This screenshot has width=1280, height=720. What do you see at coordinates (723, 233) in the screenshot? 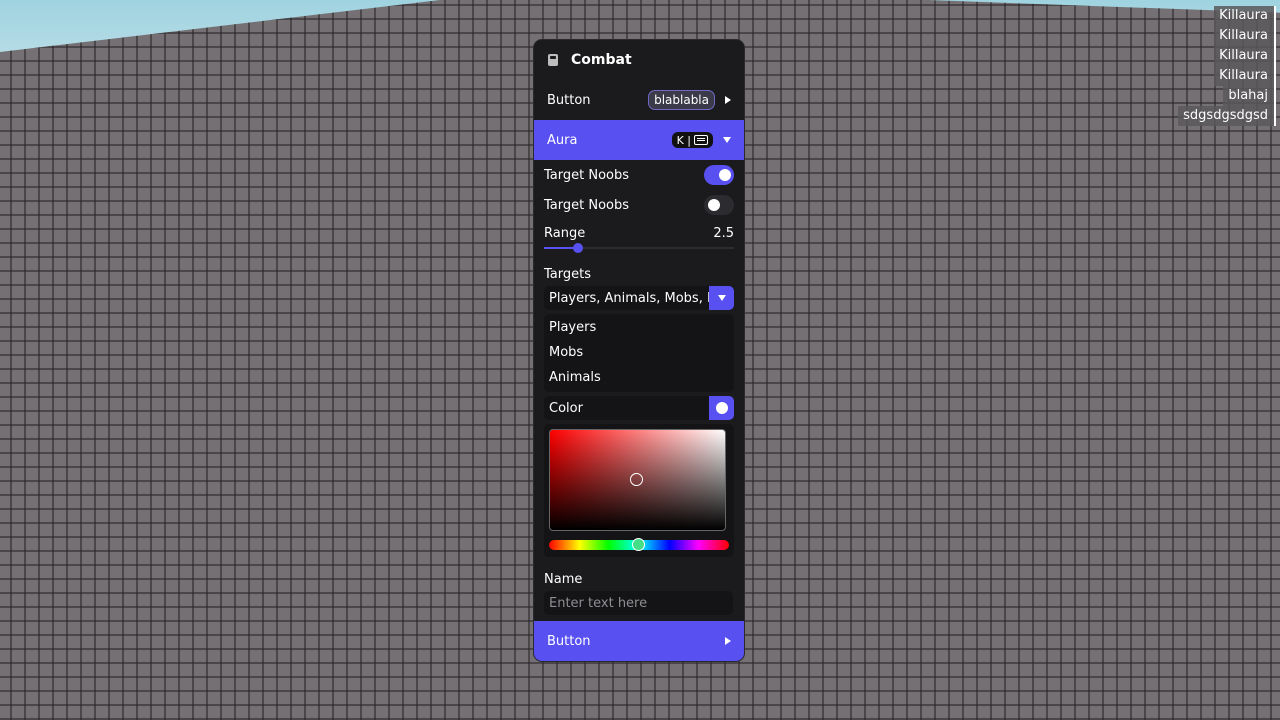
I see `slider-value: 2.5` at bounding box center [723, 233].